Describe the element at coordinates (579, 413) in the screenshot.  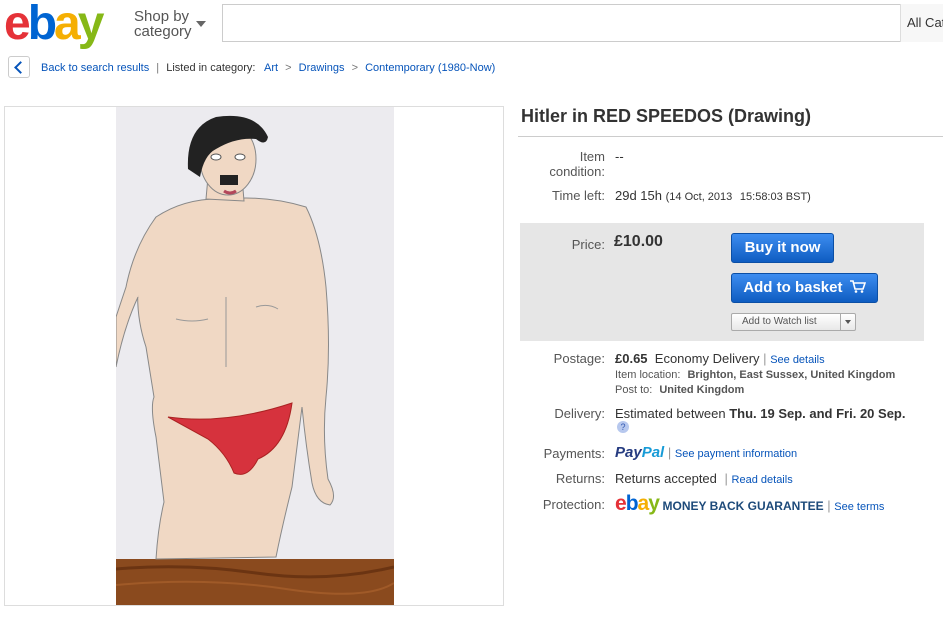
I see `delivery-label: Delivery:` at that location.